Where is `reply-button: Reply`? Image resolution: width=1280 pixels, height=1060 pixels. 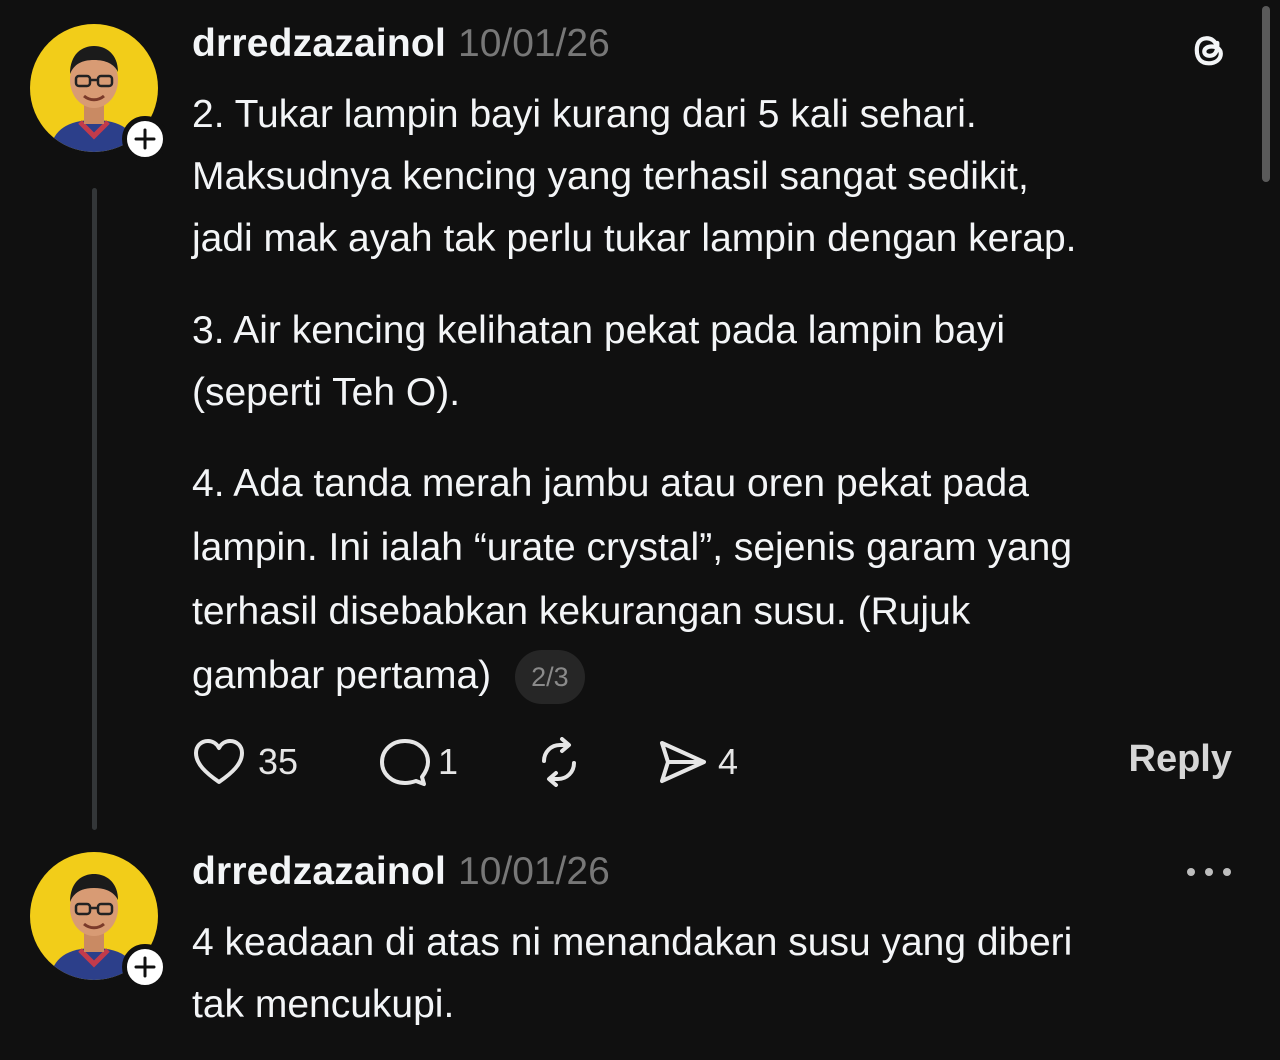 reply-button: Reply is located at coordinates (1180, 759).